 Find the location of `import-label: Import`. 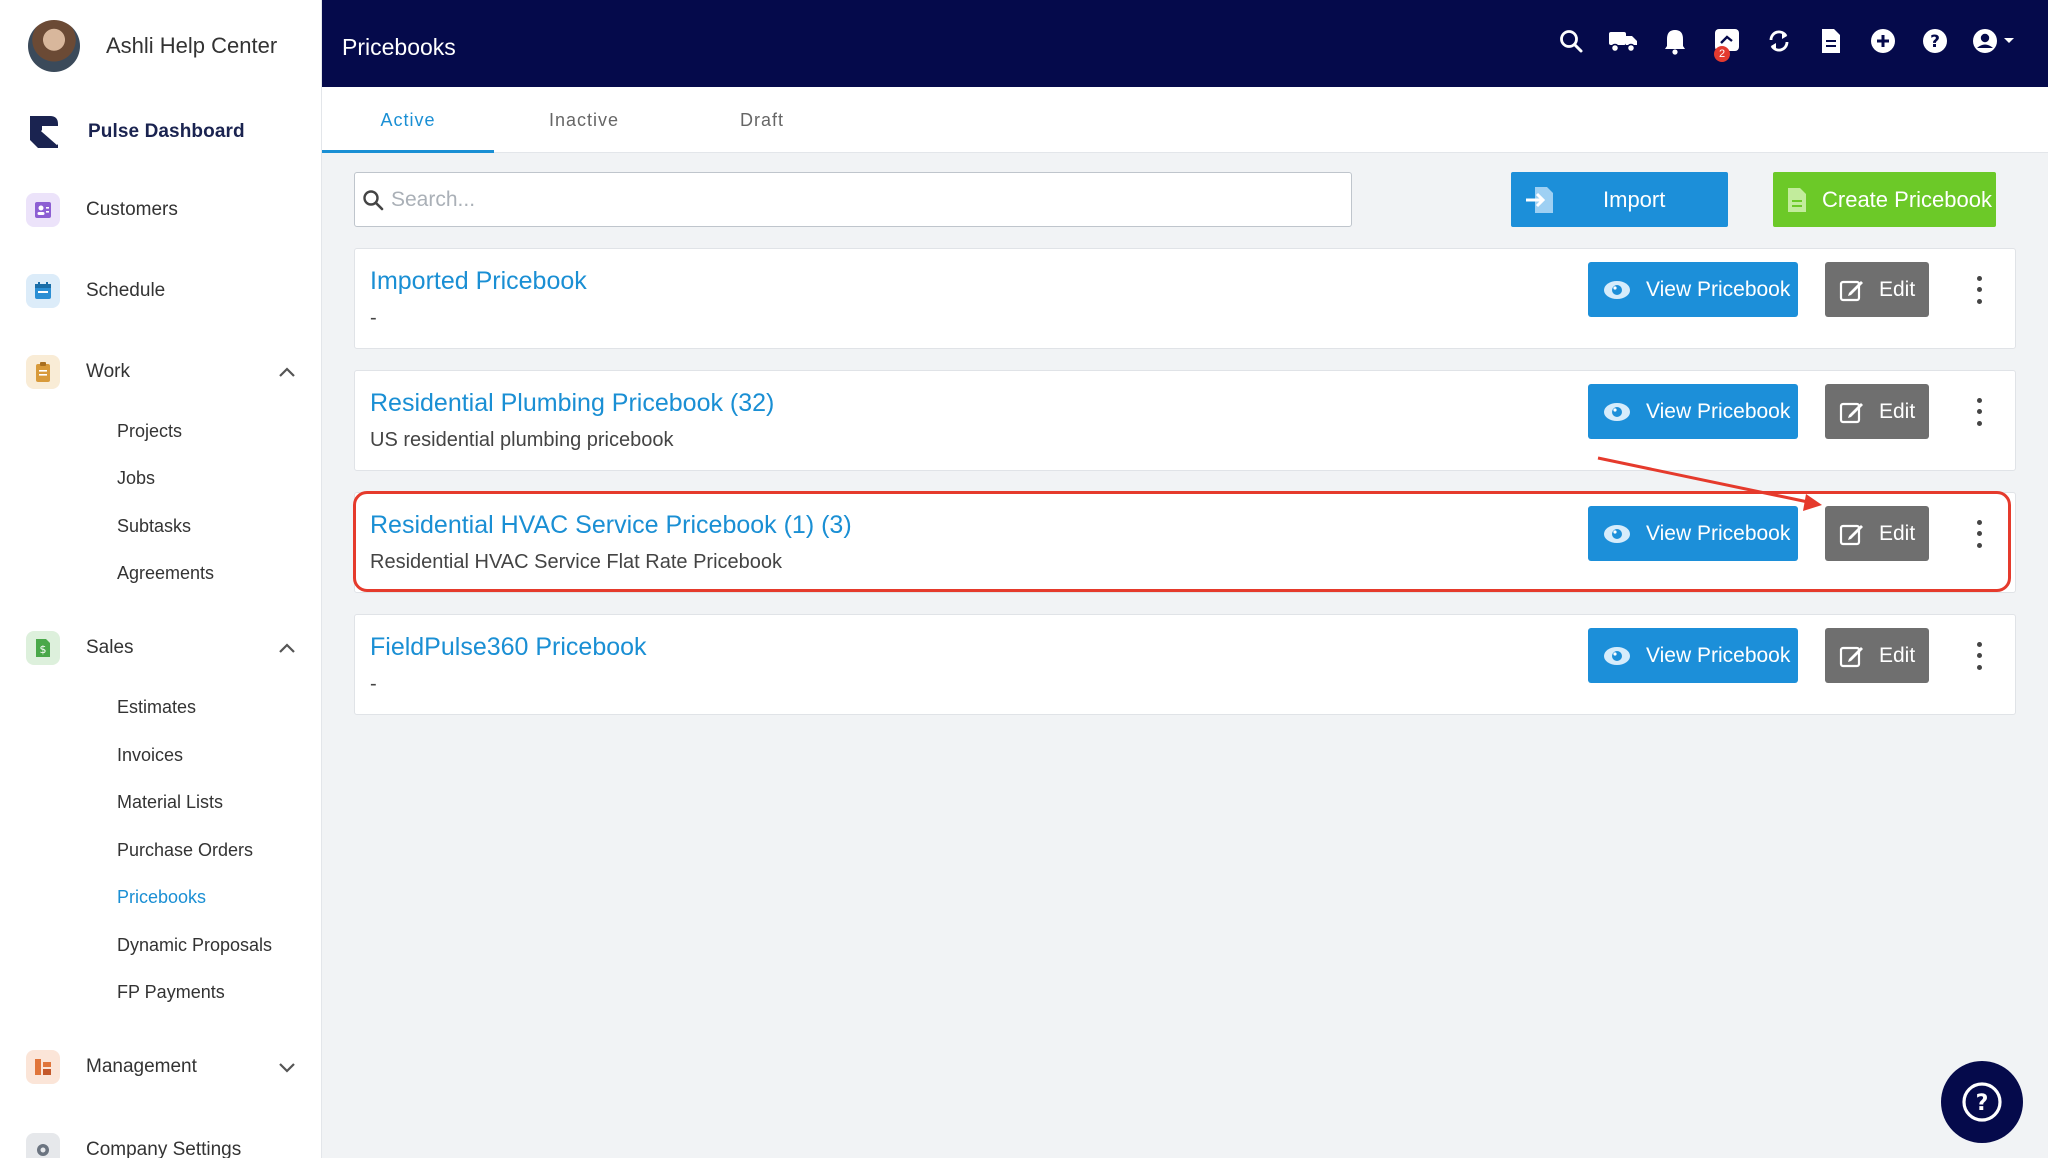

import-label: Import is located at coordinates (1634, 199).